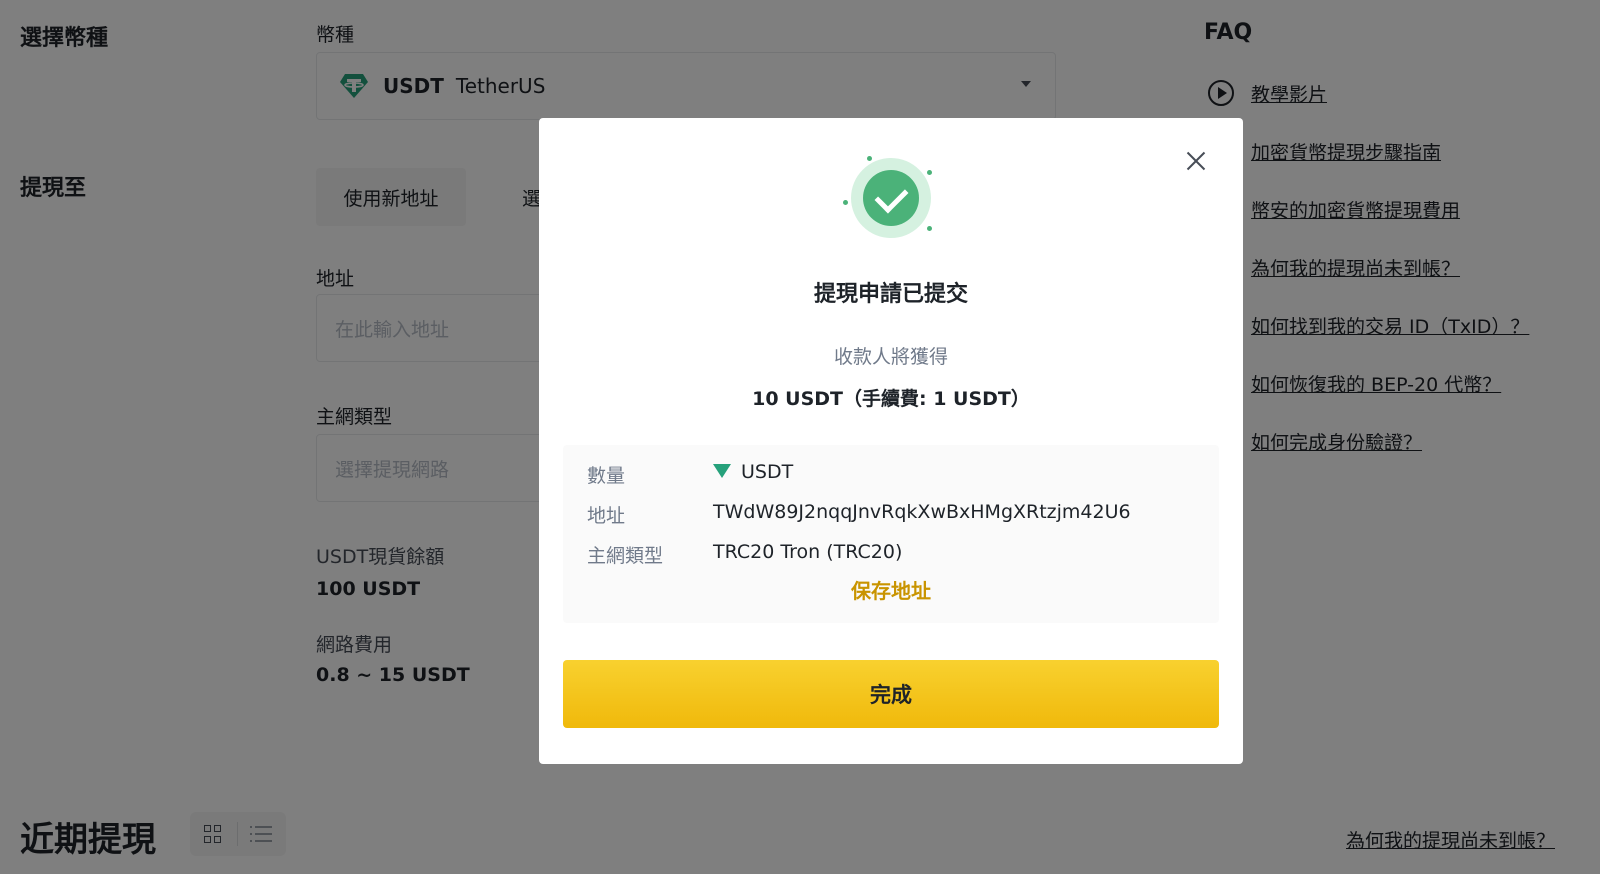 This screenshot has width=1600, height=874. I want to click on tether-icon, so click(722, 470).